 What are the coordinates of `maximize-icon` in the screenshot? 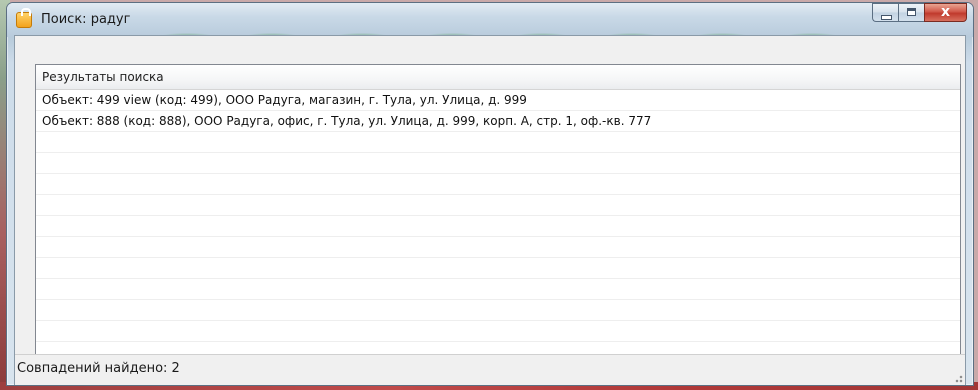 It's located at (911, 12).